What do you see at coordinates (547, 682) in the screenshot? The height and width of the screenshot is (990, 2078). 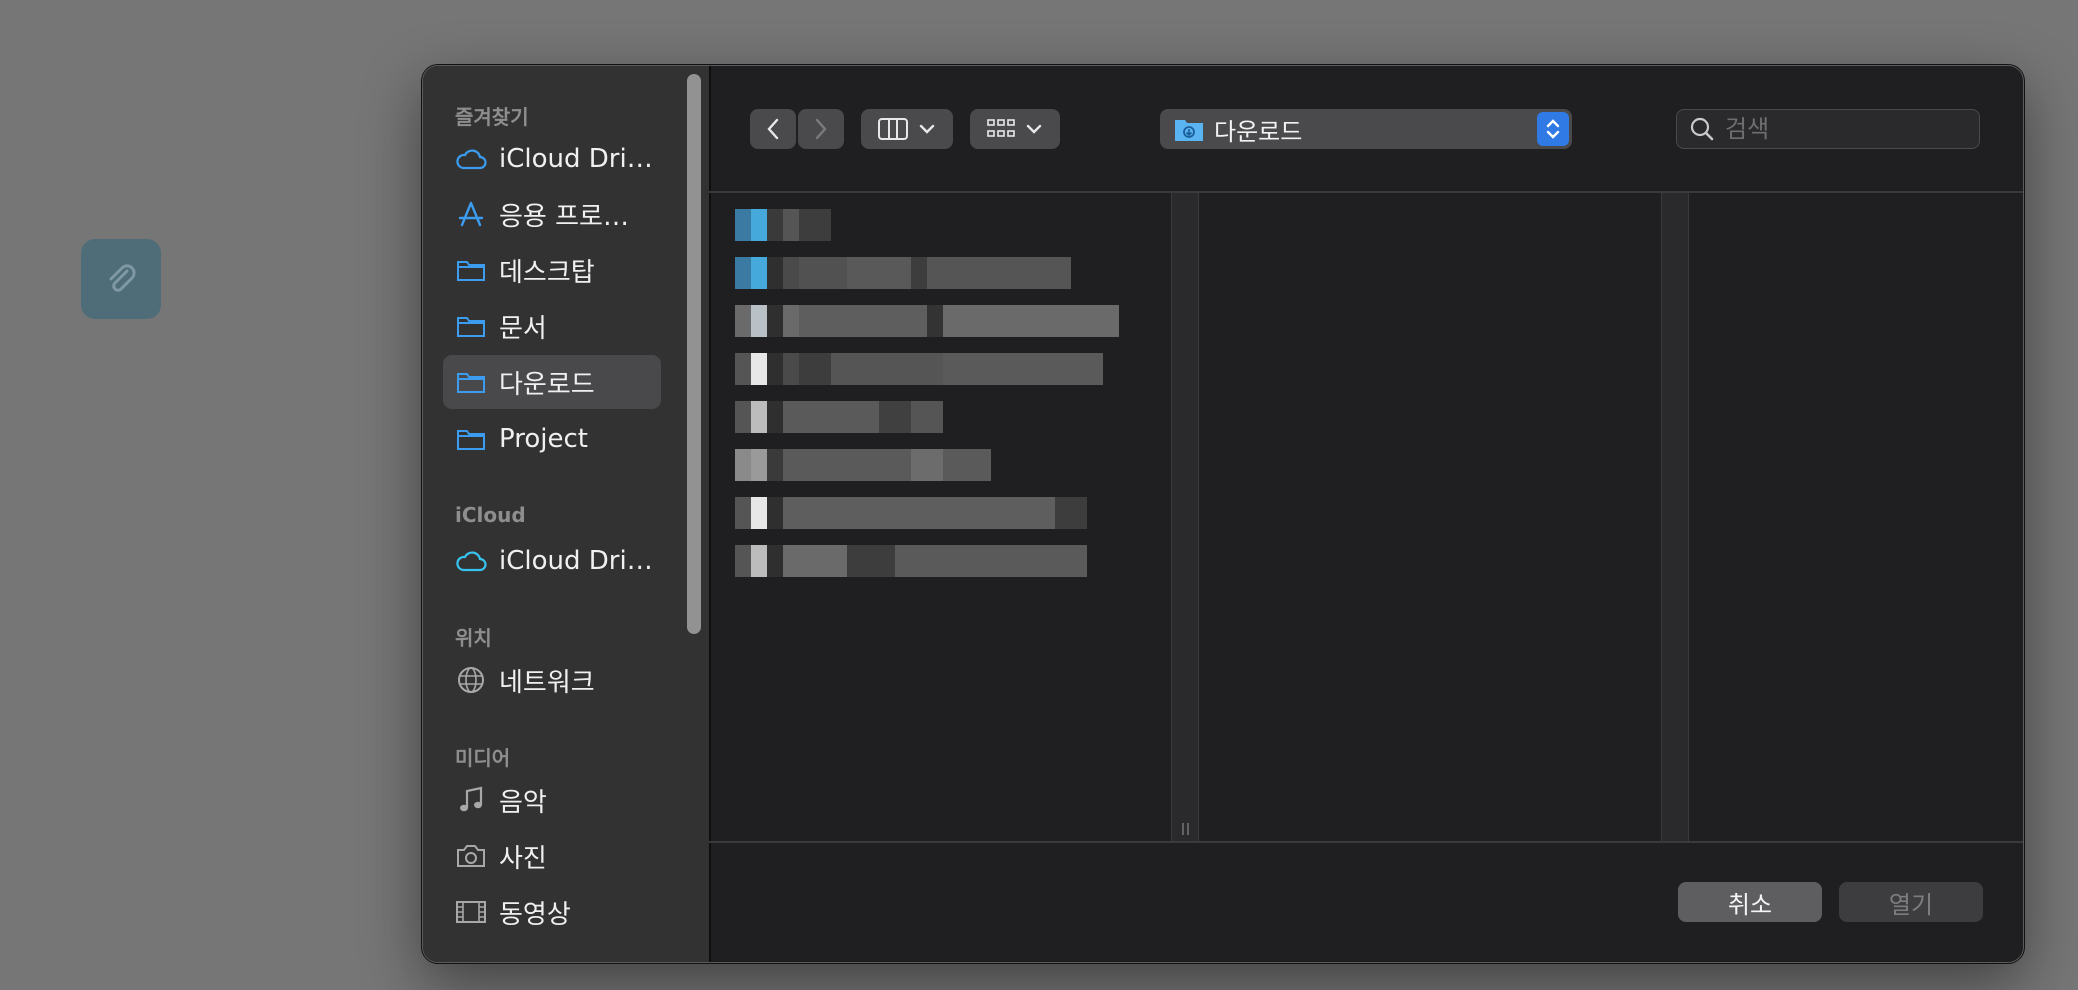 I see `sidebar-item-label: 네트워크` at bounding box center [547, 682].